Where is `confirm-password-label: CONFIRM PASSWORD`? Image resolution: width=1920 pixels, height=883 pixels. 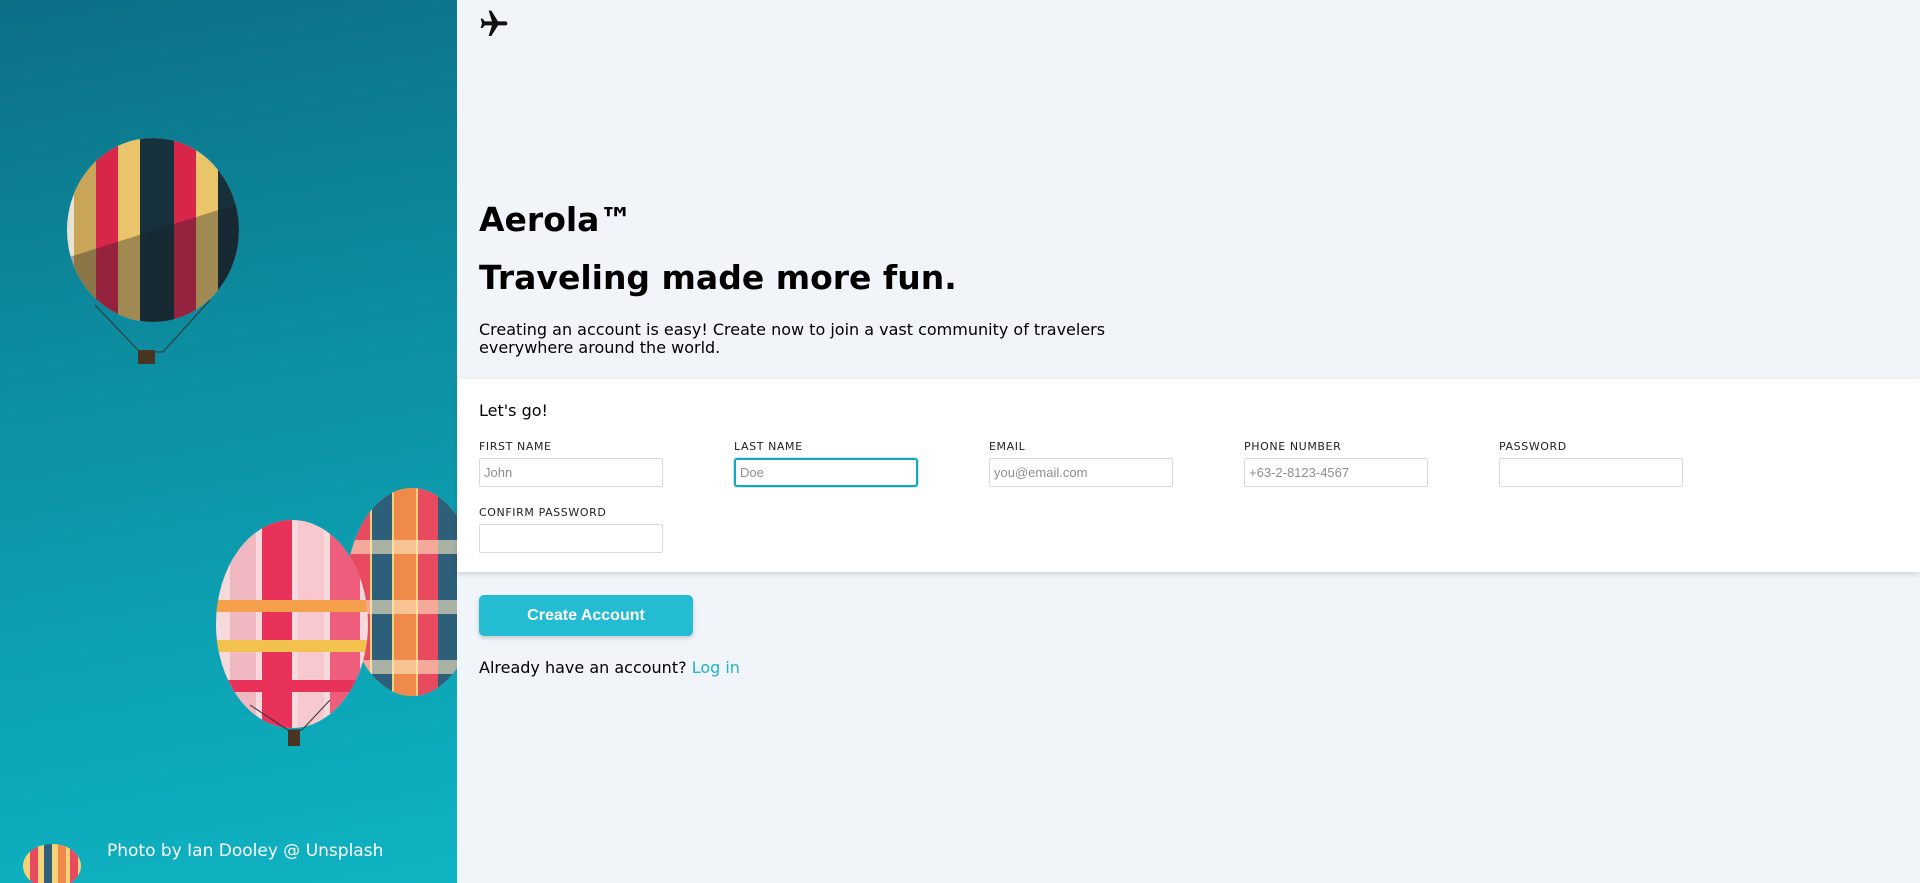
confirm-password-label: CONFIRM PASSWORD is located at coordinates (543, 512).